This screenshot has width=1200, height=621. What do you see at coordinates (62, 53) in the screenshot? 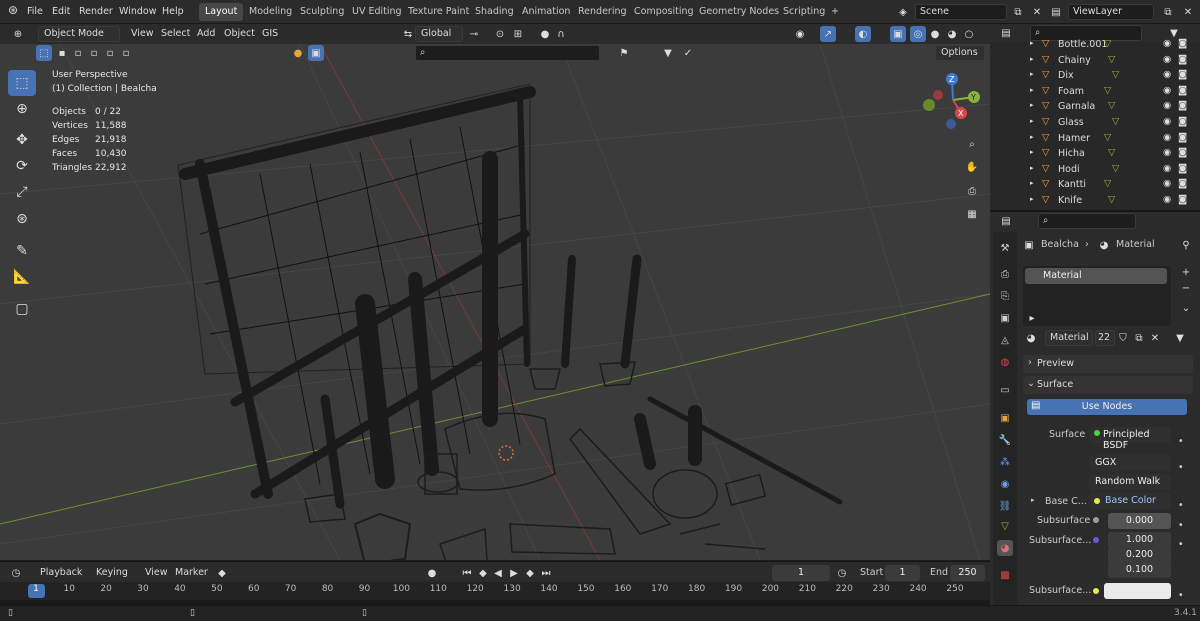
I see `select-new-icon: ▪` at bounding box center [62, 53].